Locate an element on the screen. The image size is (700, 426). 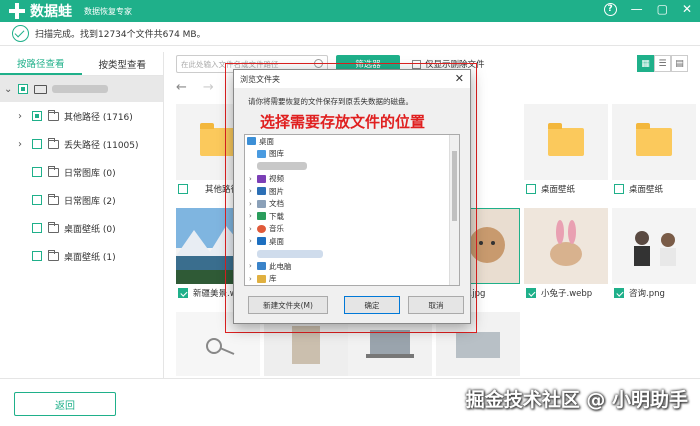
tree-scrollbar is located at coordinates (454, 210).